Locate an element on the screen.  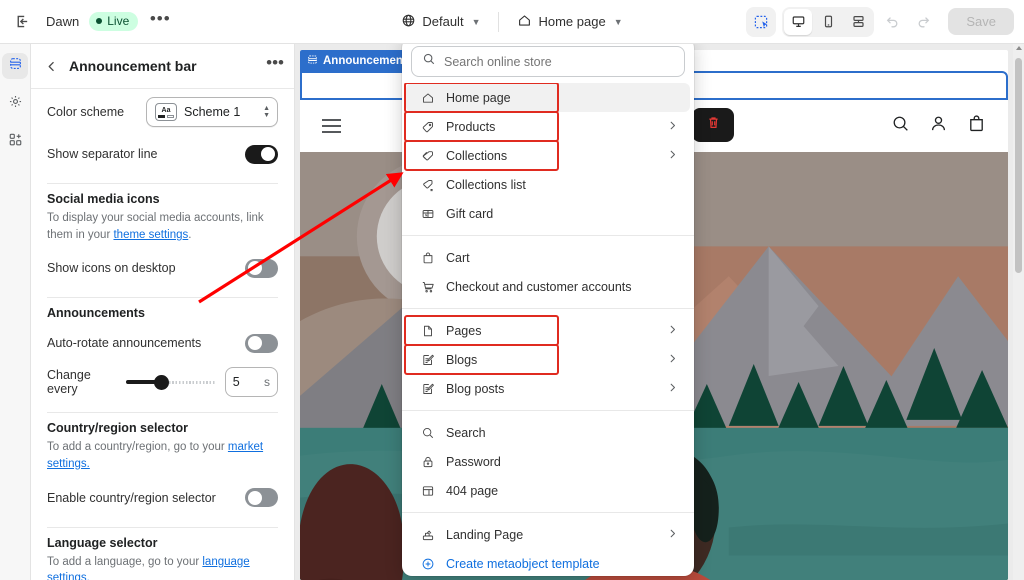
fullscreen-view-icon is located at coordinates (858, 22).